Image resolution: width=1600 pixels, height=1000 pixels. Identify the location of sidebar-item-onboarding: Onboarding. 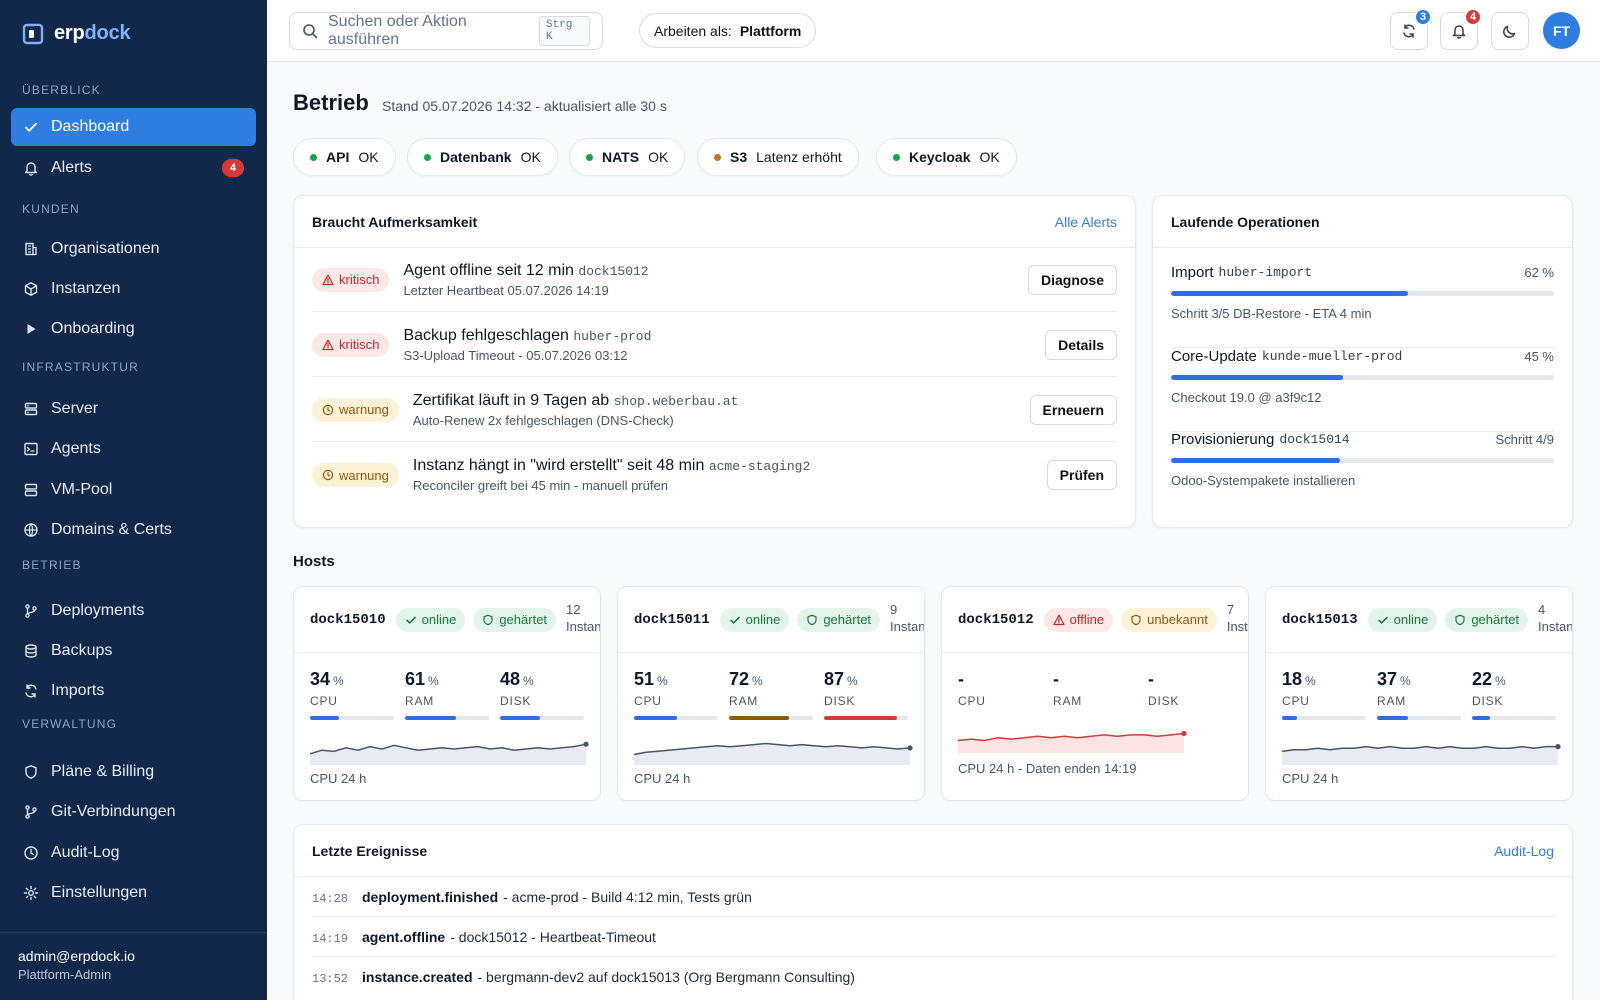
(133, 329).